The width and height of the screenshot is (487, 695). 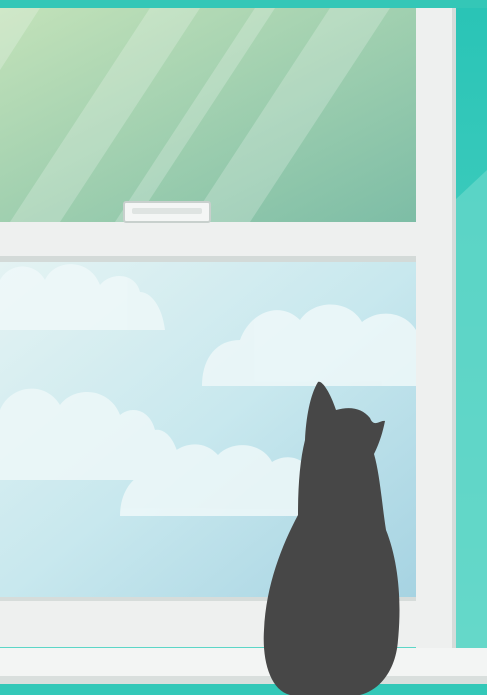 I want to click on windowsill, so click(x=243, y=671).